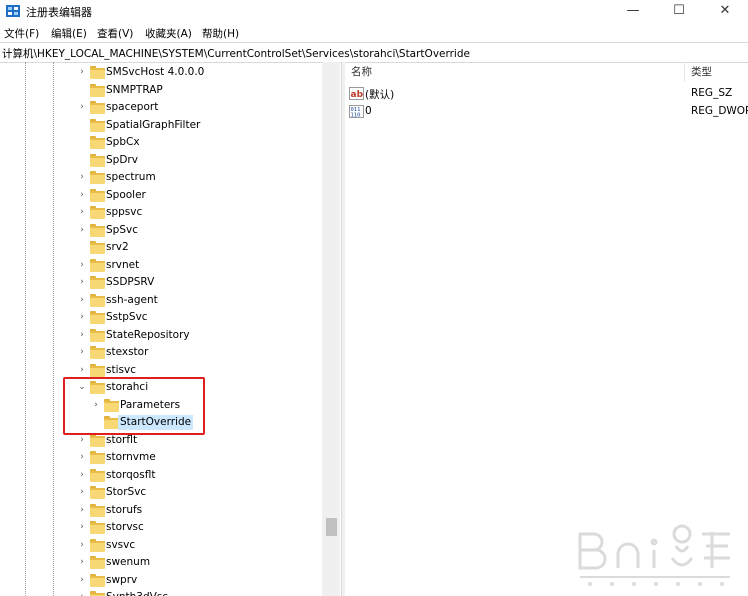  What do you see at coordinates (161, 178) in the screenshot?
I see `tree-node: › spectrum` at bounding box center [161, 178].